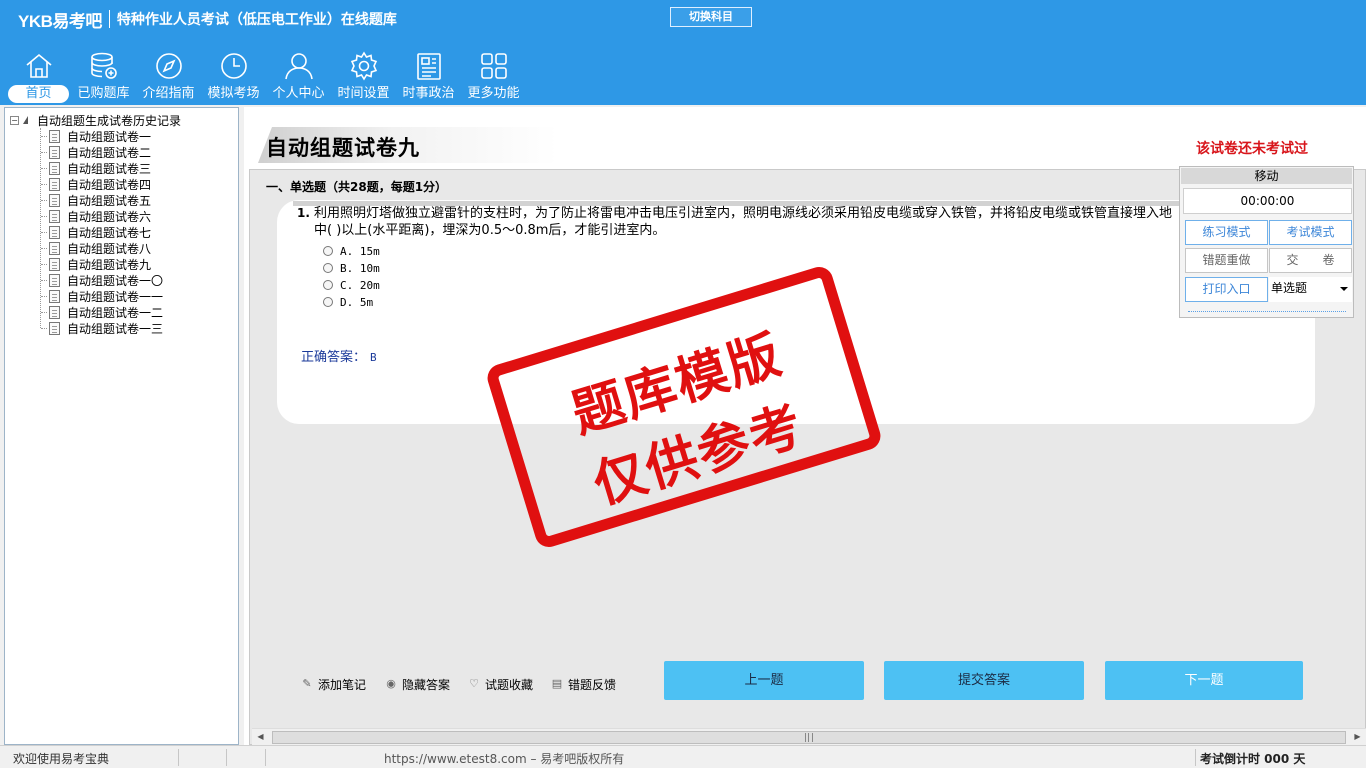 This screenshot has width=1366, height=768. What do you see at coordinates (428, 93) in the screenshot?
I see `nav-label: 时事政治` at bounding box center [428, 93].